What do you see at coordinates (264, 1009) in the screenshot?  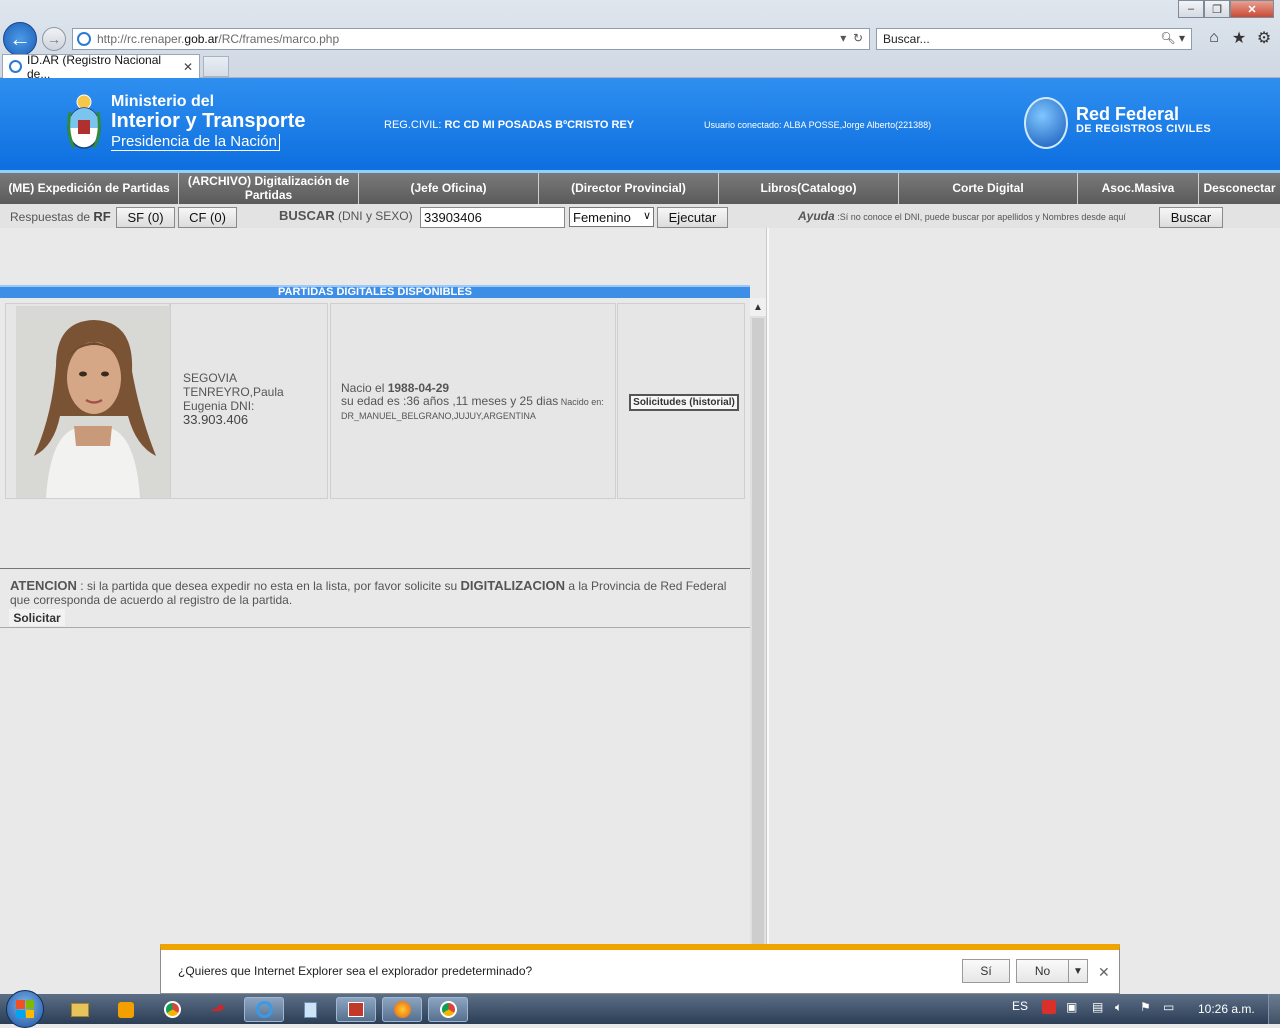 I see `internet-explorer-icon` at bounding box center [264, 1009].